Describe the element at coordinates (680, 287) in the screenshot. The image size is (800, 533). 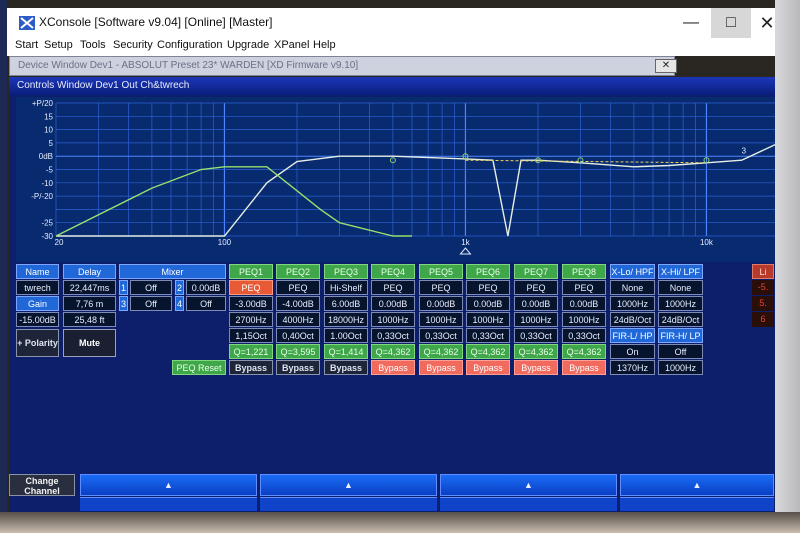
I see `xhi-type: None` at that location.